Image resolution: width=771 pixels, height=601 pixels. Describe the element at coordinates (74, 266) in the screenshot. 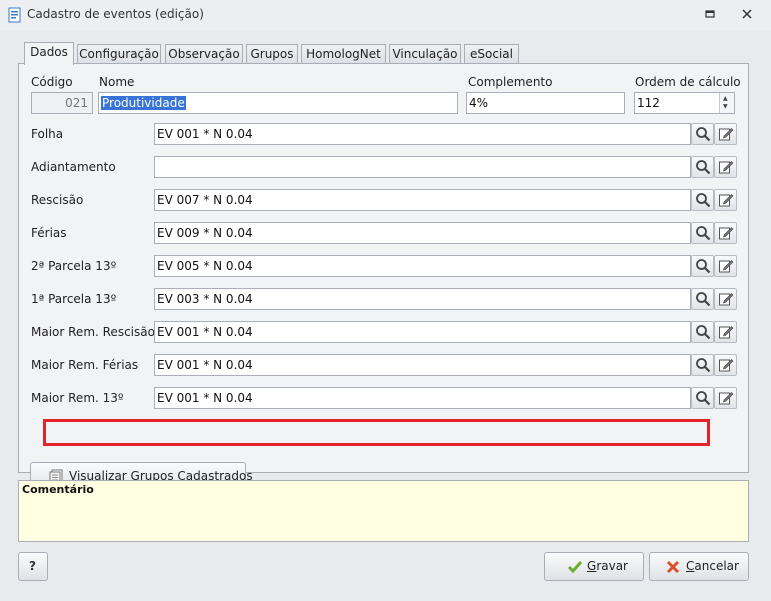

I see `formula-row-label: 2ª Parcela 13º` at that location.